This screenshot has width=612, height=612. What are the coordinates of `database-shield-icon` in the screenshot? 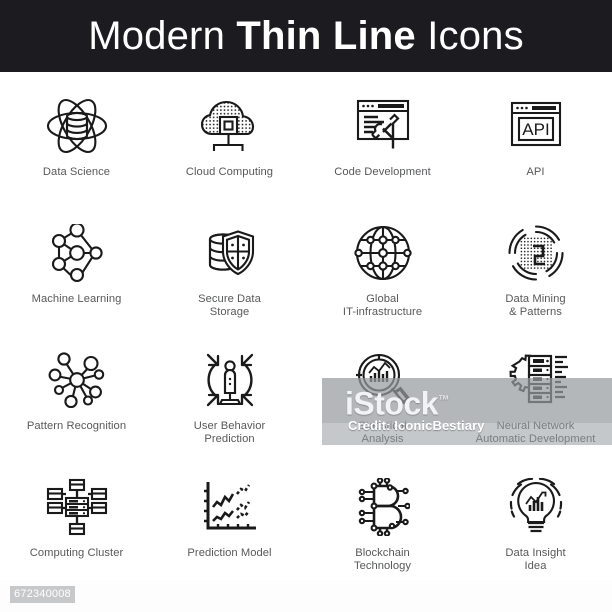 It's located at (230, 253).